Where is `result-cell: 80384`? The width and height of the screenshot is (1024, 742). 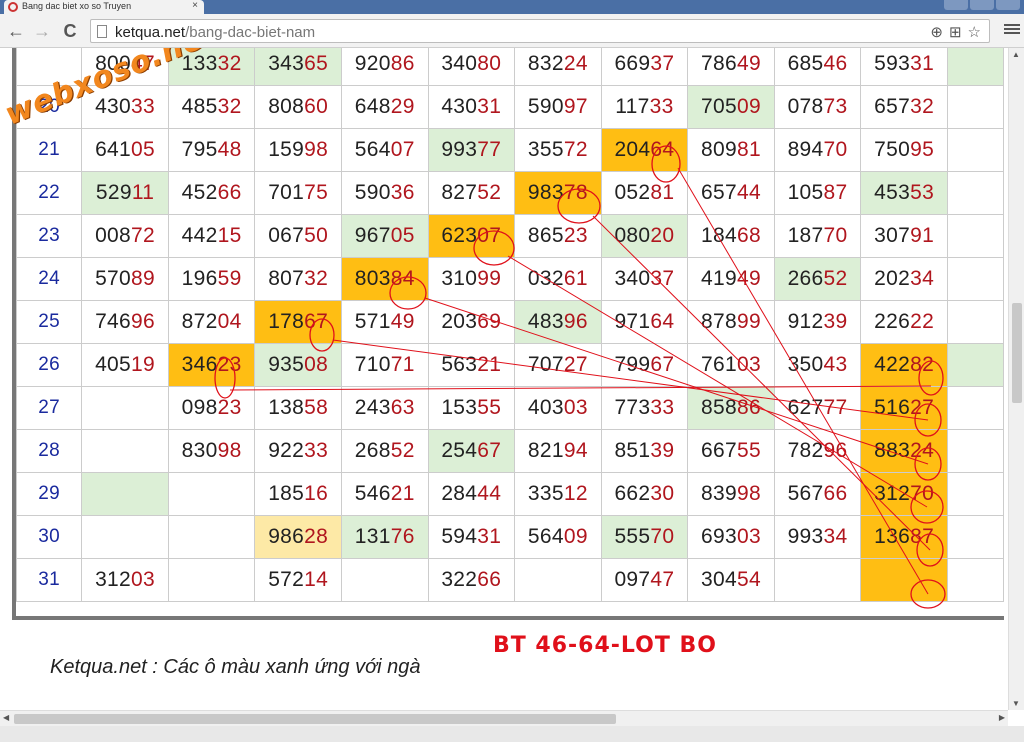
result-cell: 80384 is located at coordinates (384, 279).